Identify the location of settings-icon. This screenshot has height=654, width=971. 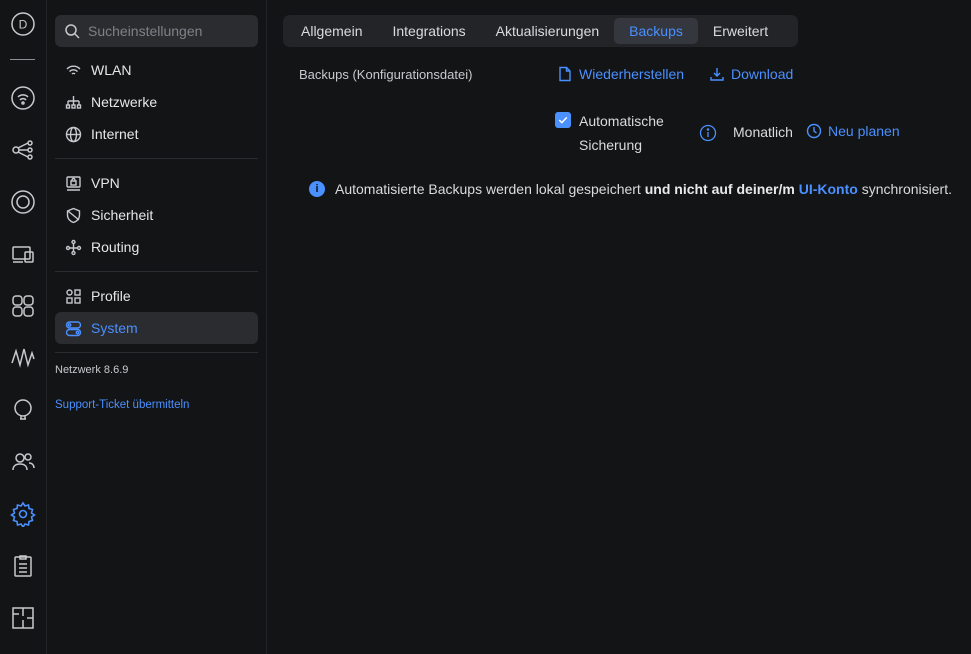
(23, 514).